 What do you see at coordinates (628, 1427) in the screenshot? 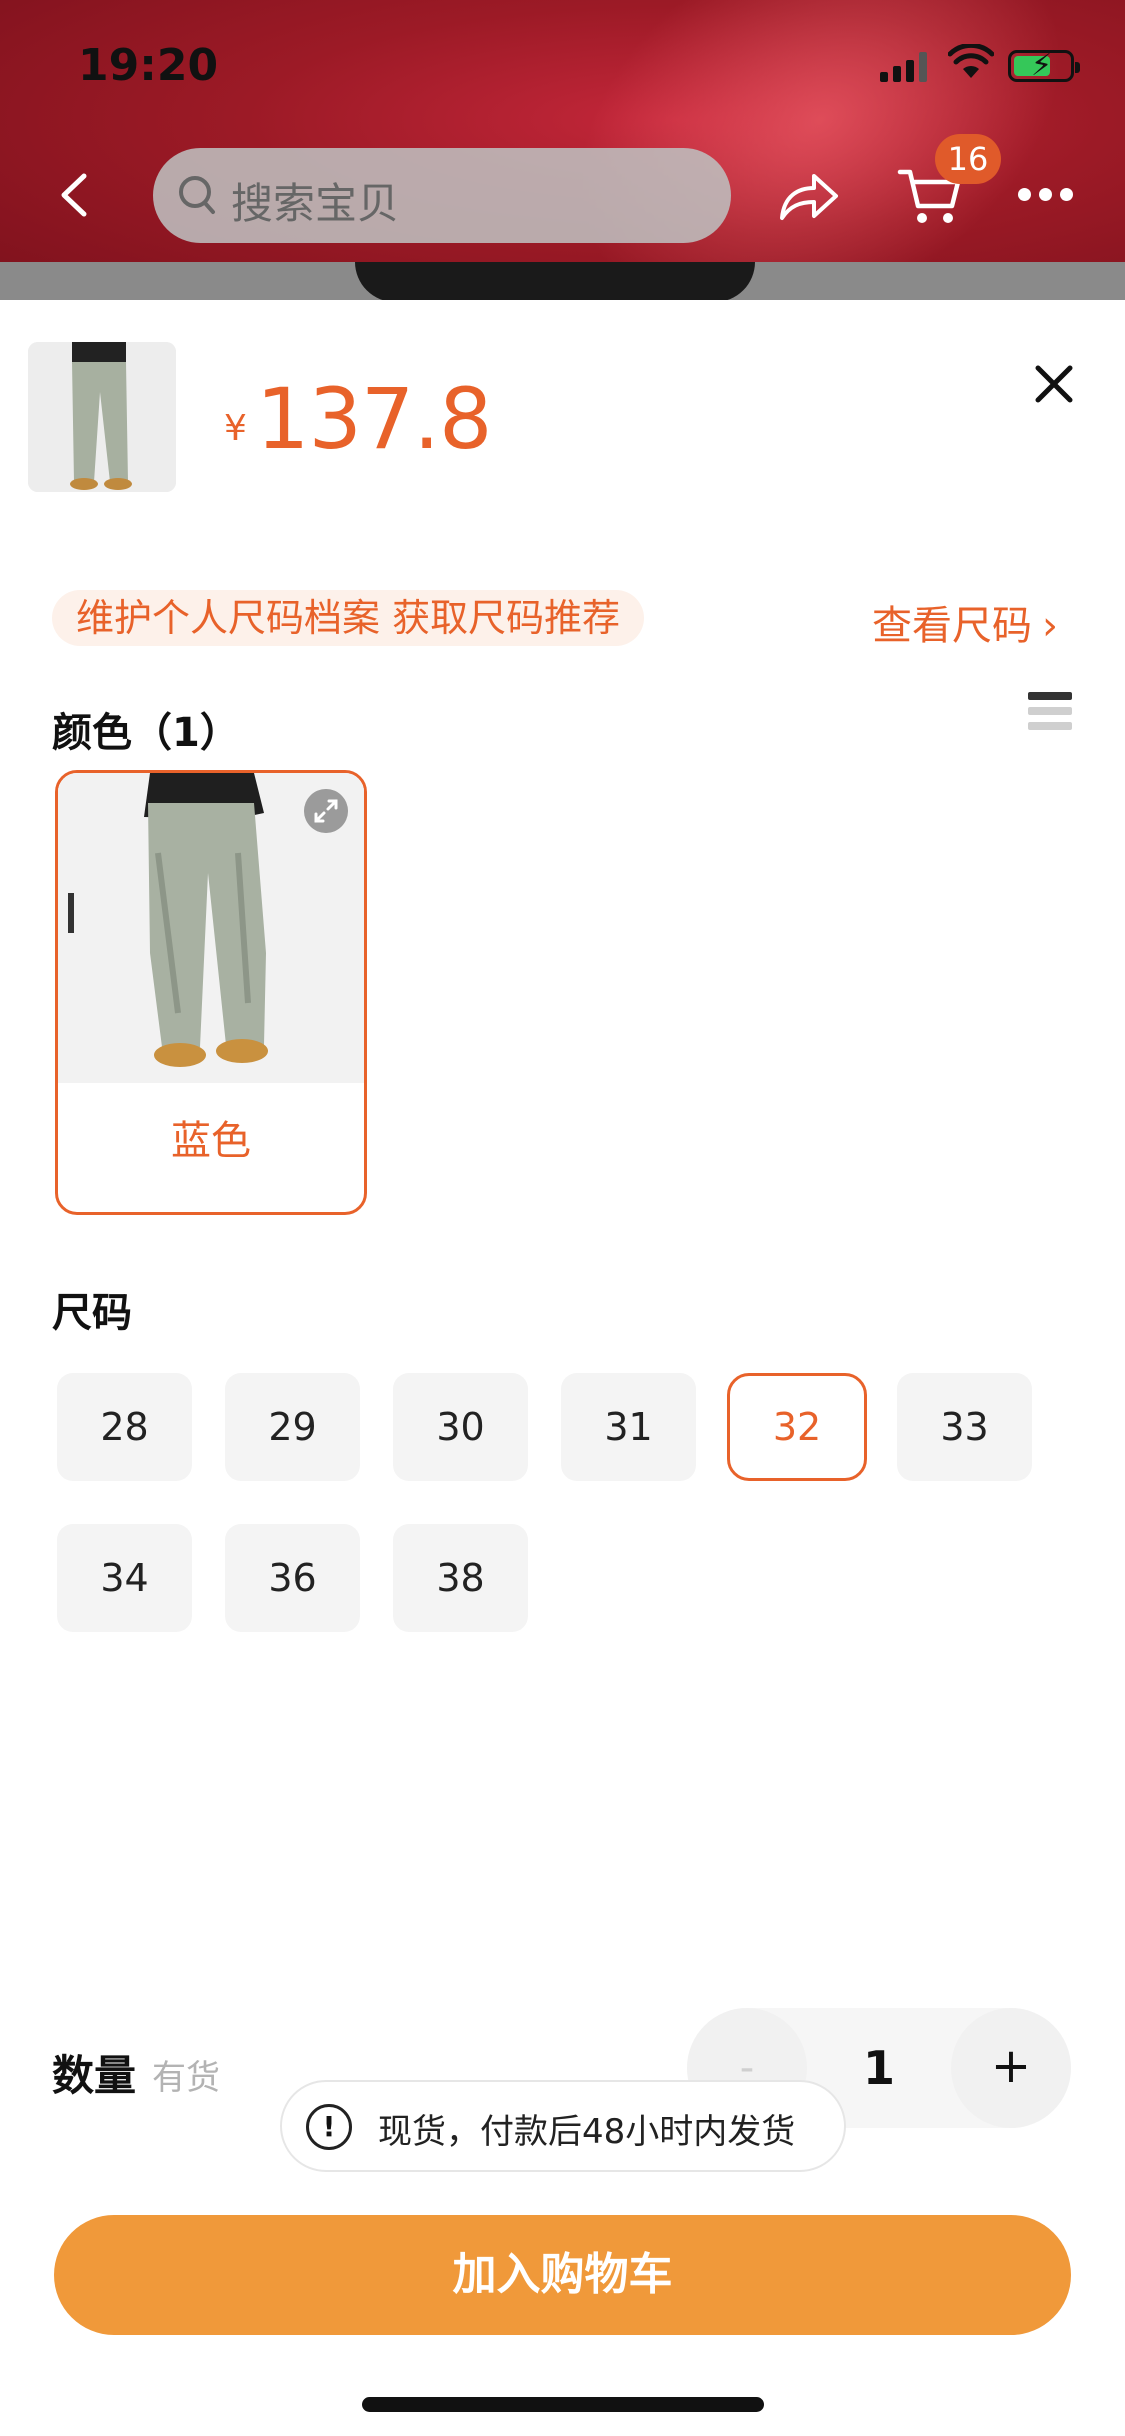
I see `size-option-31: 31` at bounding box center [628, 1427].